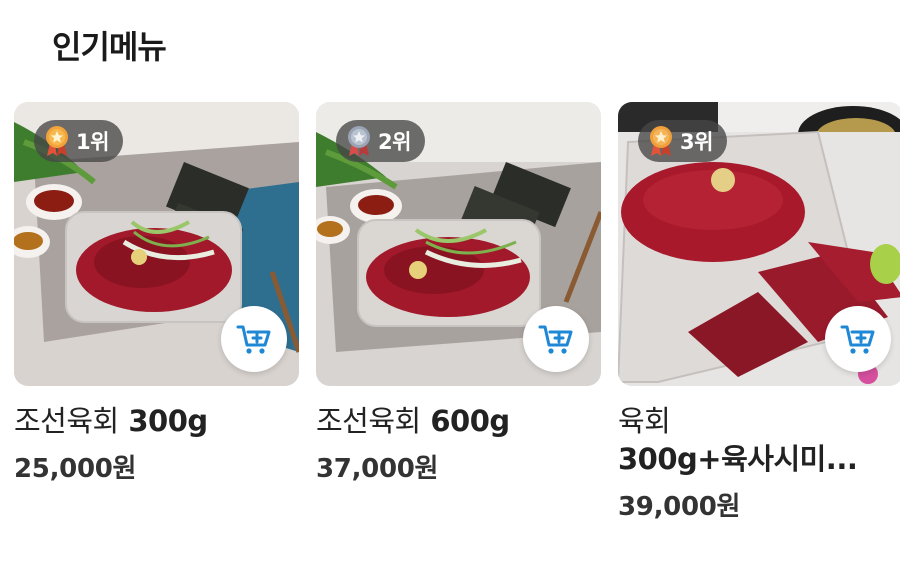 This screenshot has height=566, width=900. Describe the element at coordinates (394, 142) in the screenshot. I see `rank-label: 2위` at that location.